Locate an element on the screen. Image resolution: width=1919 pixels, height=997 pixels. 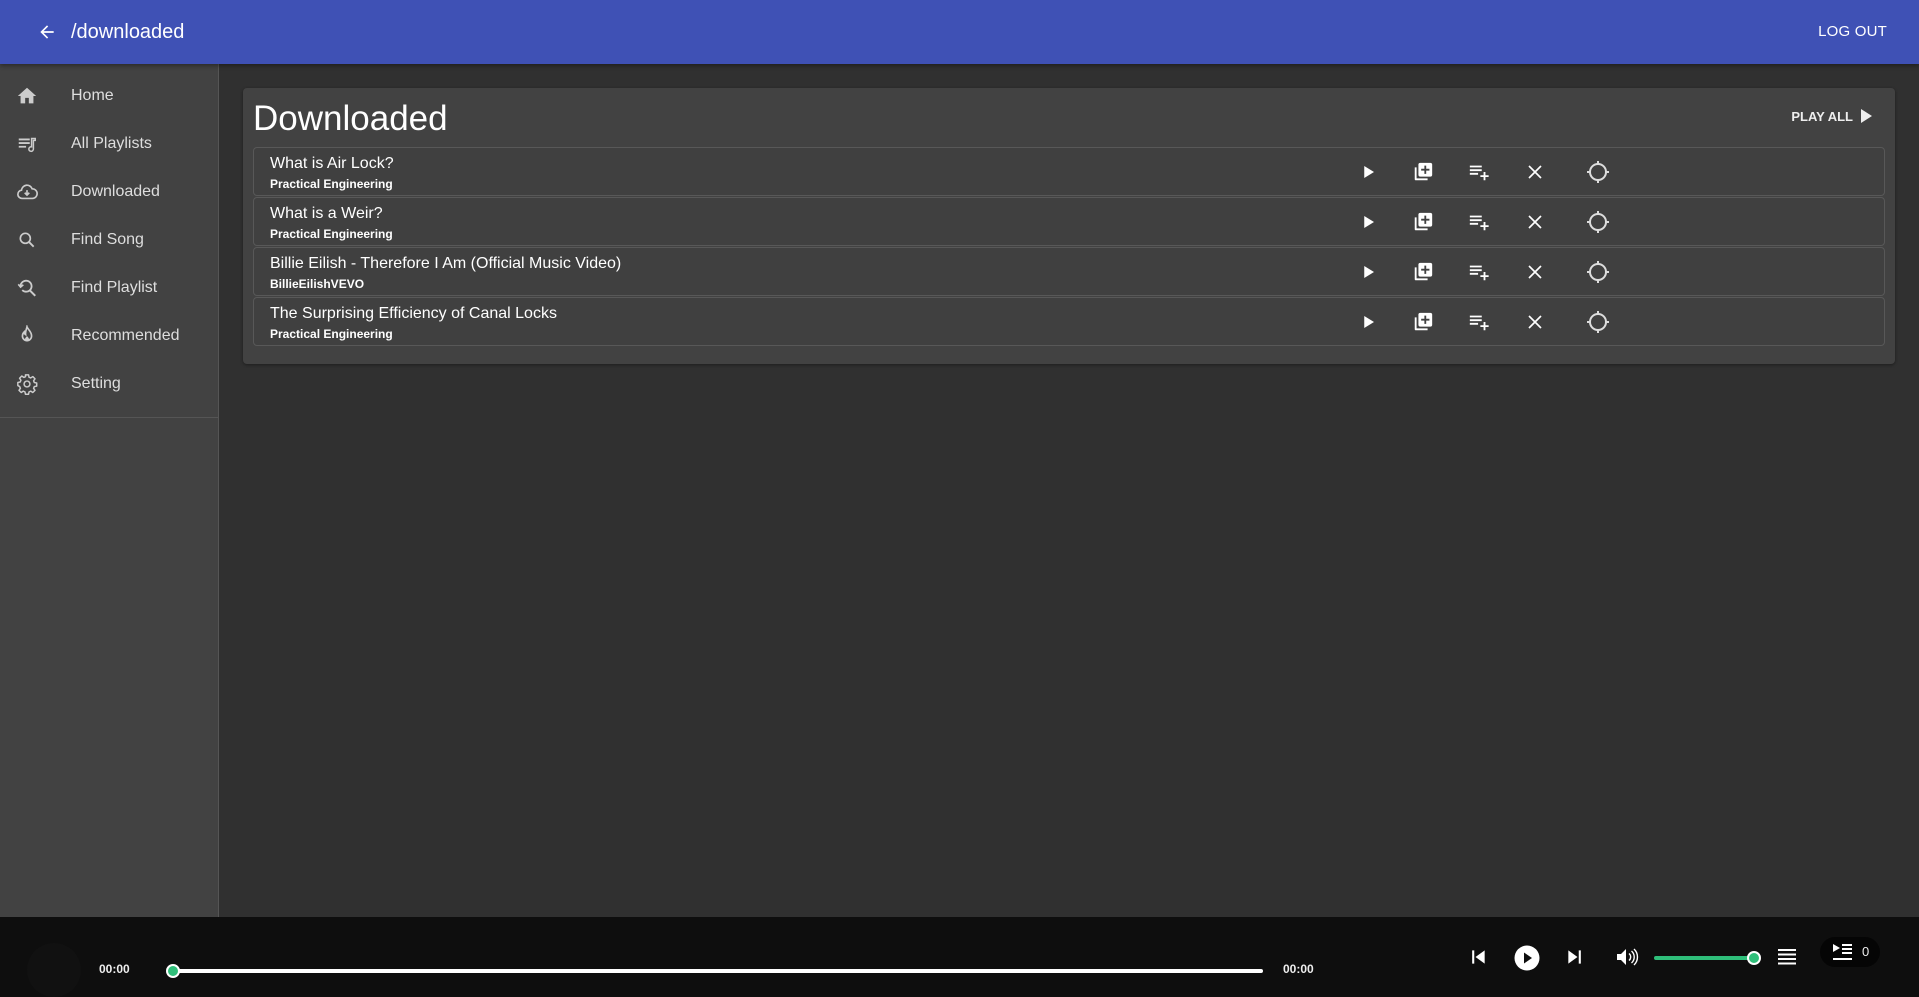
song-row: What is Air Lock? Practical Engineering is located at coordinates (1069, 171).